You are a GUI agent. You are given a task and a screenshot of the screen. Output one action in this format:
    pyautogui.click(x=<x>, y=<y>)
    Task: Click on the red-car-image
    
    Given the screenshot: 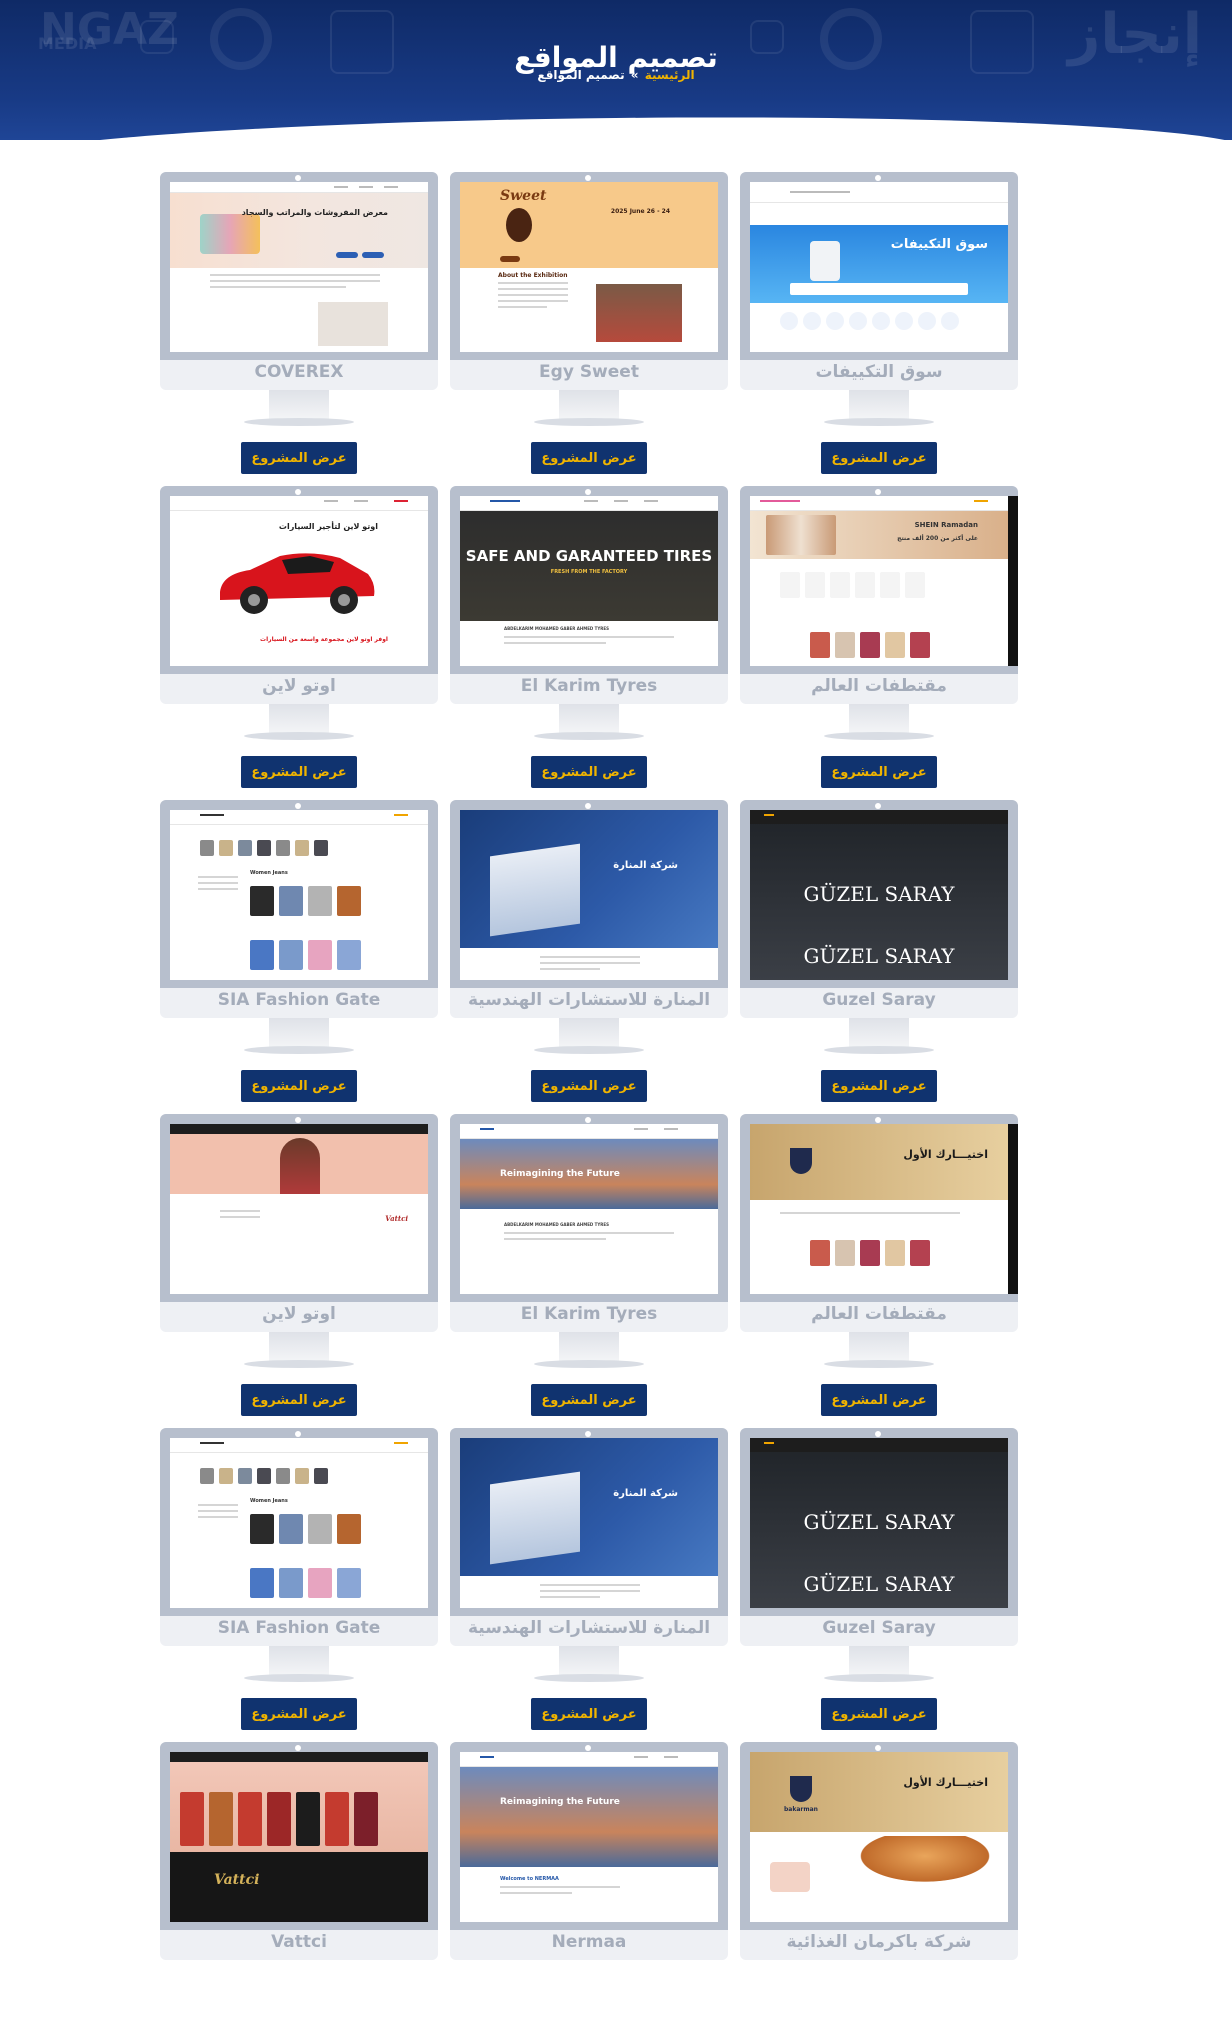 What is the action you would take?
    pyautogui.click(x=297, y=583)
    